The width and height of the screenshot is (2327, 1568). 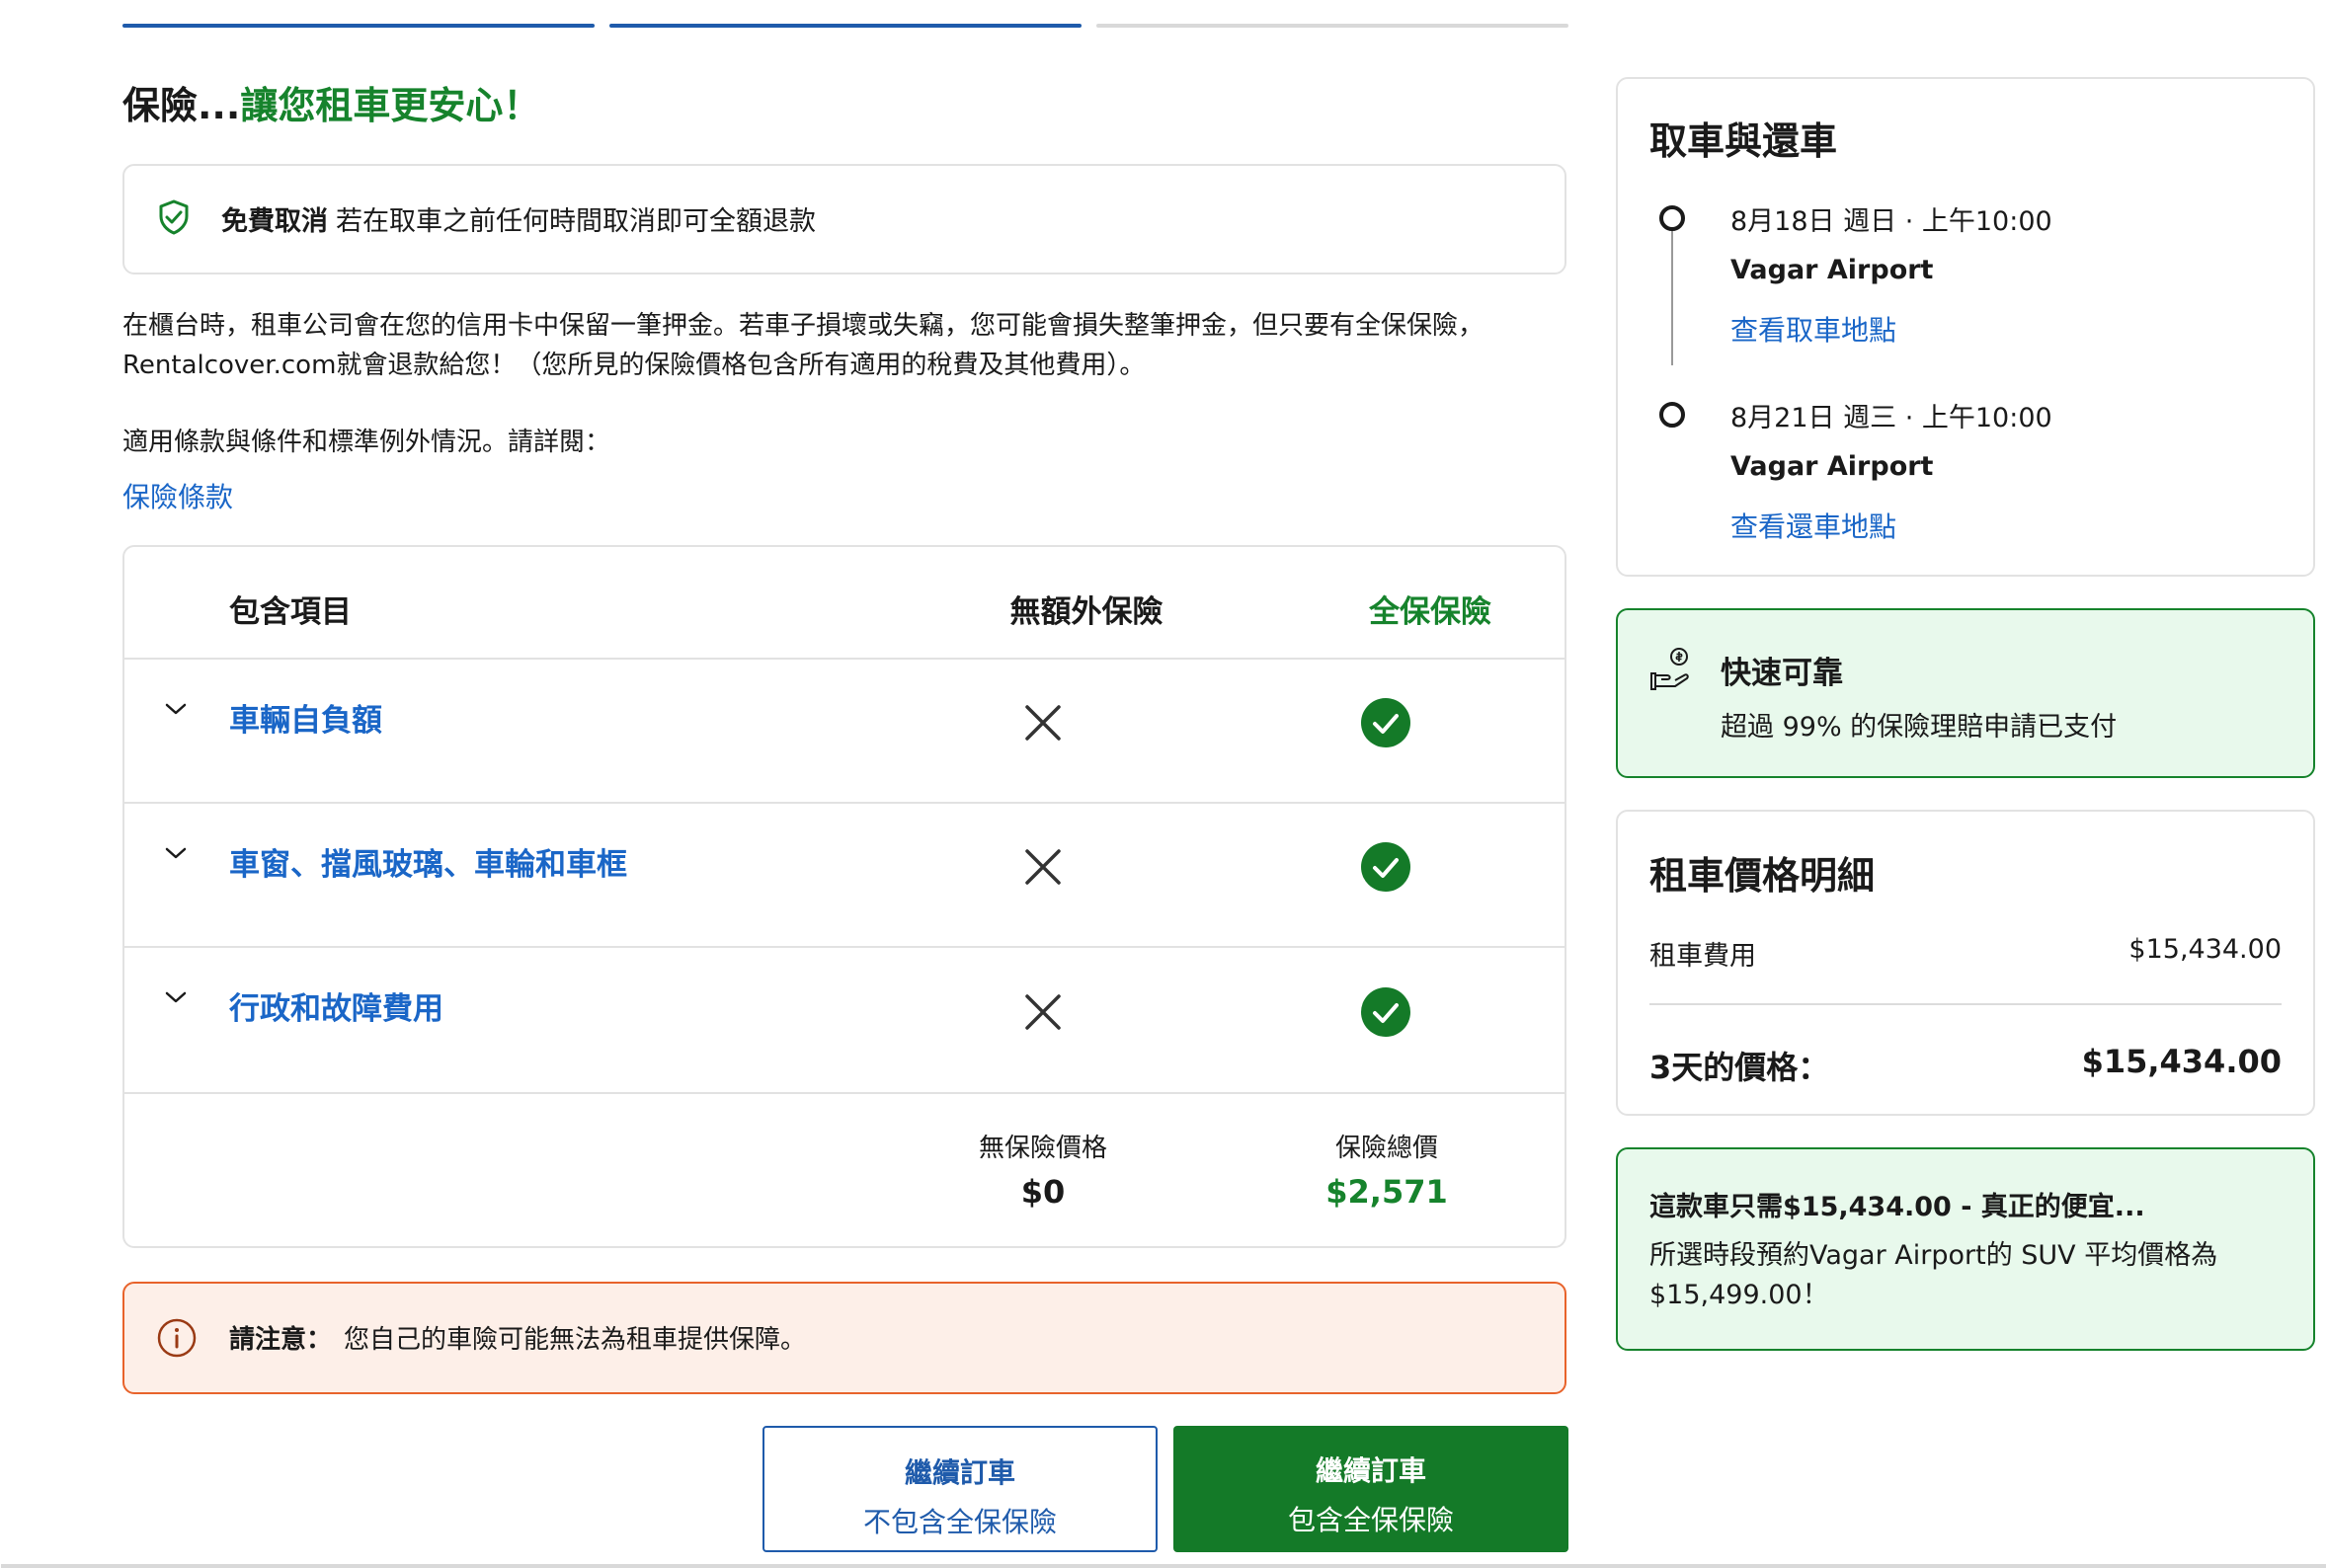 What do you see at coordinates (1370, 1489) in the screenshot?
I see `continue-with-cover-button: 繼續訂車 包含全保保險` at bounding box center [1370, 1489].